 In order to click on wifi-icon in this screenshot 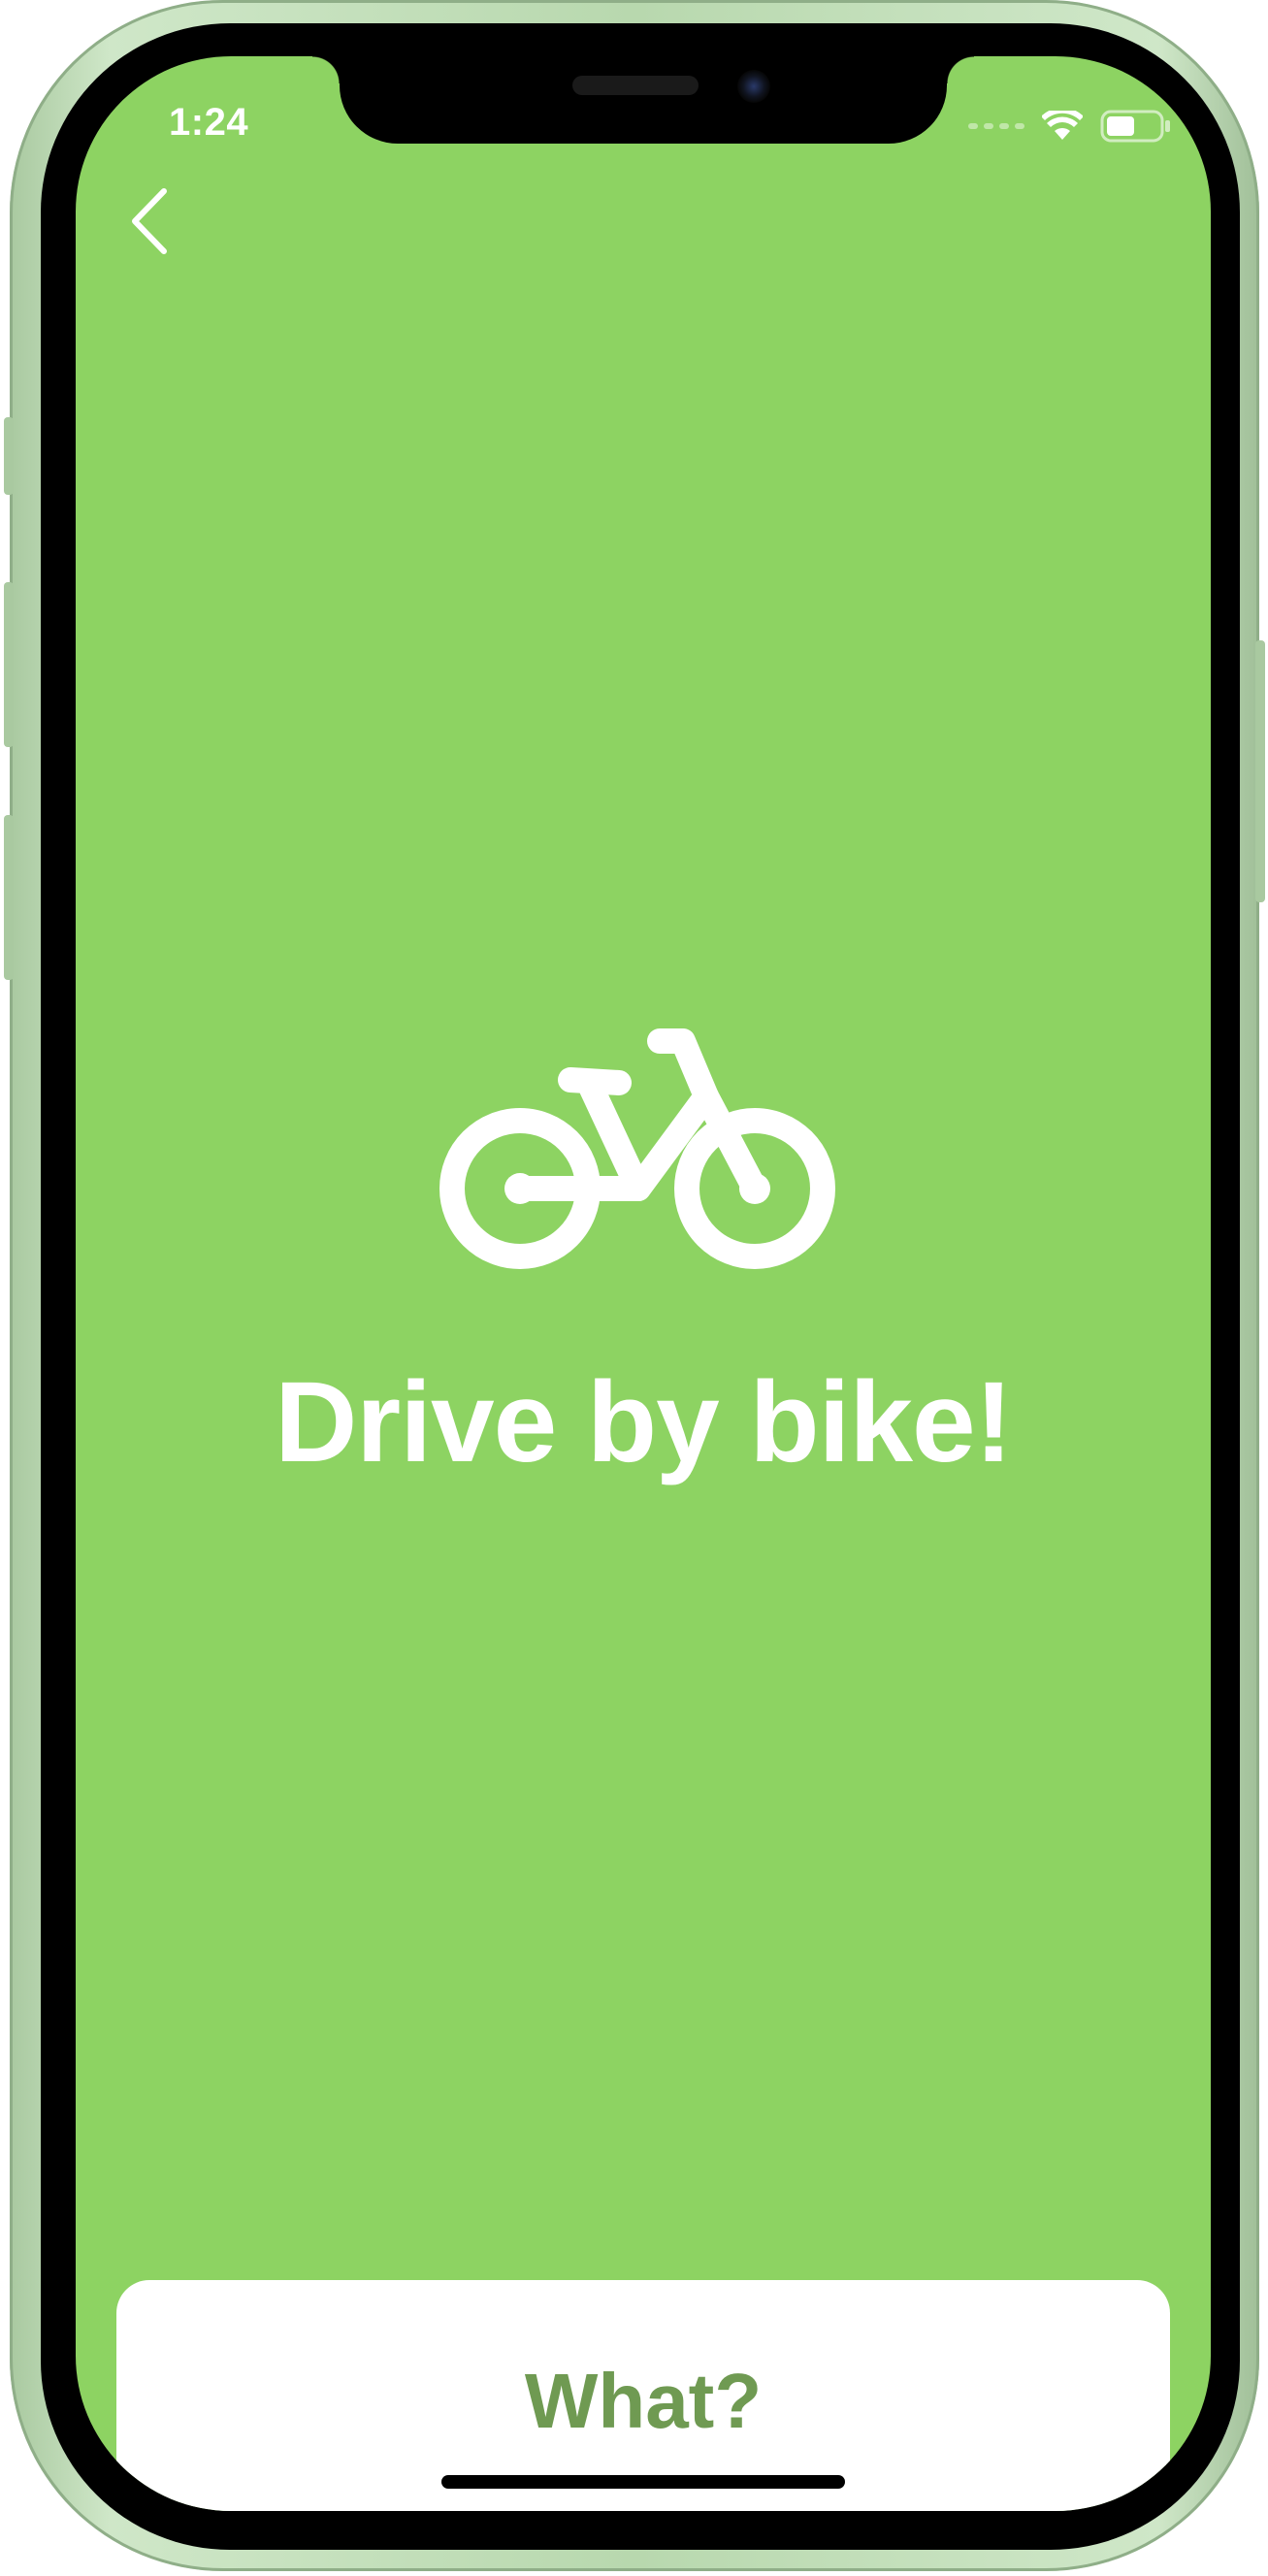, I will do `click(1062, 126)`.